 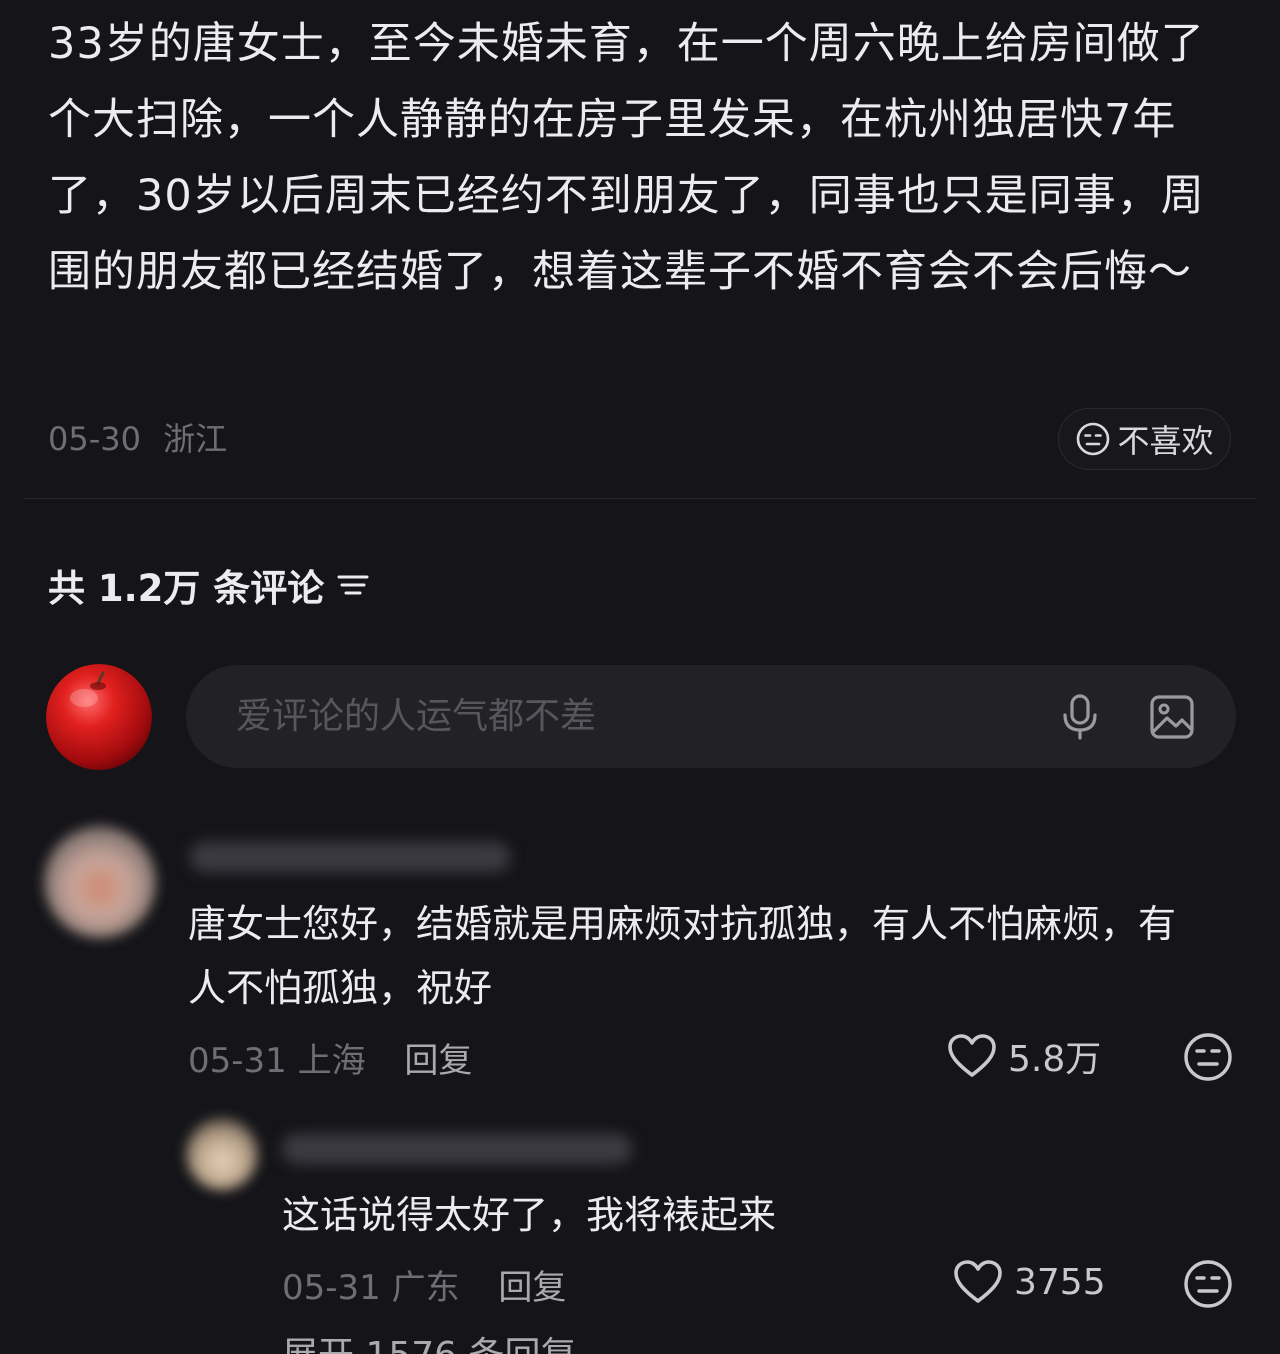 I want to click on reply-location: 广东, so click(x=425, y=1288).